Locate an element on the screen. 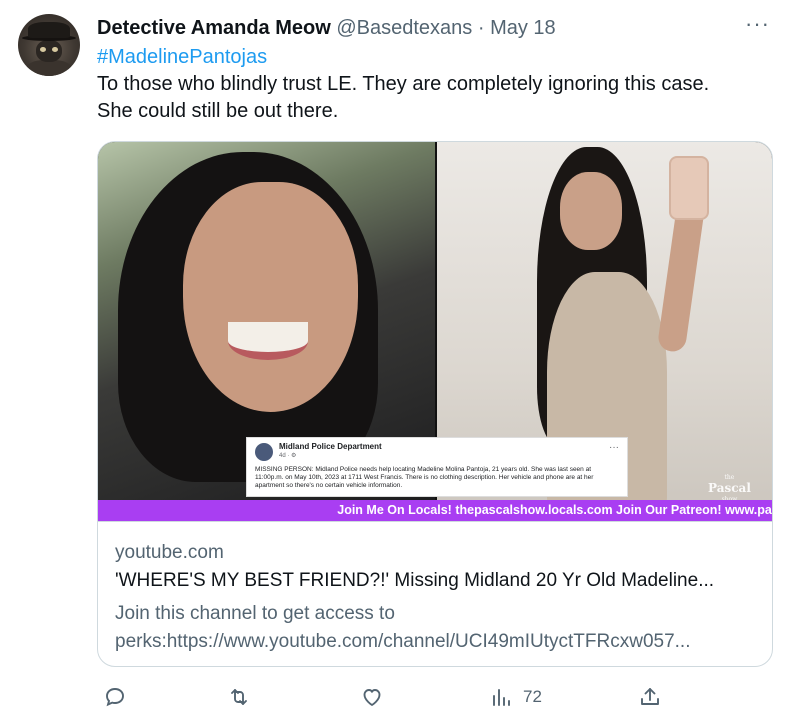  link-description-line: Join this channel to get access to is located at coordinates (255, 613).